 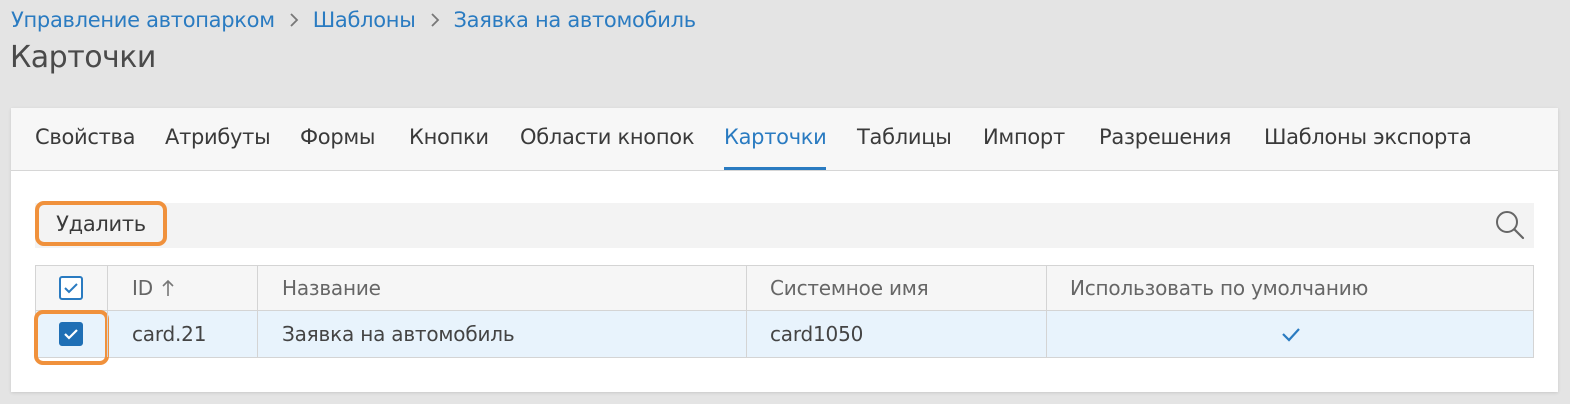 I want to click on cell-use-default, so click(x=1291, y=334).